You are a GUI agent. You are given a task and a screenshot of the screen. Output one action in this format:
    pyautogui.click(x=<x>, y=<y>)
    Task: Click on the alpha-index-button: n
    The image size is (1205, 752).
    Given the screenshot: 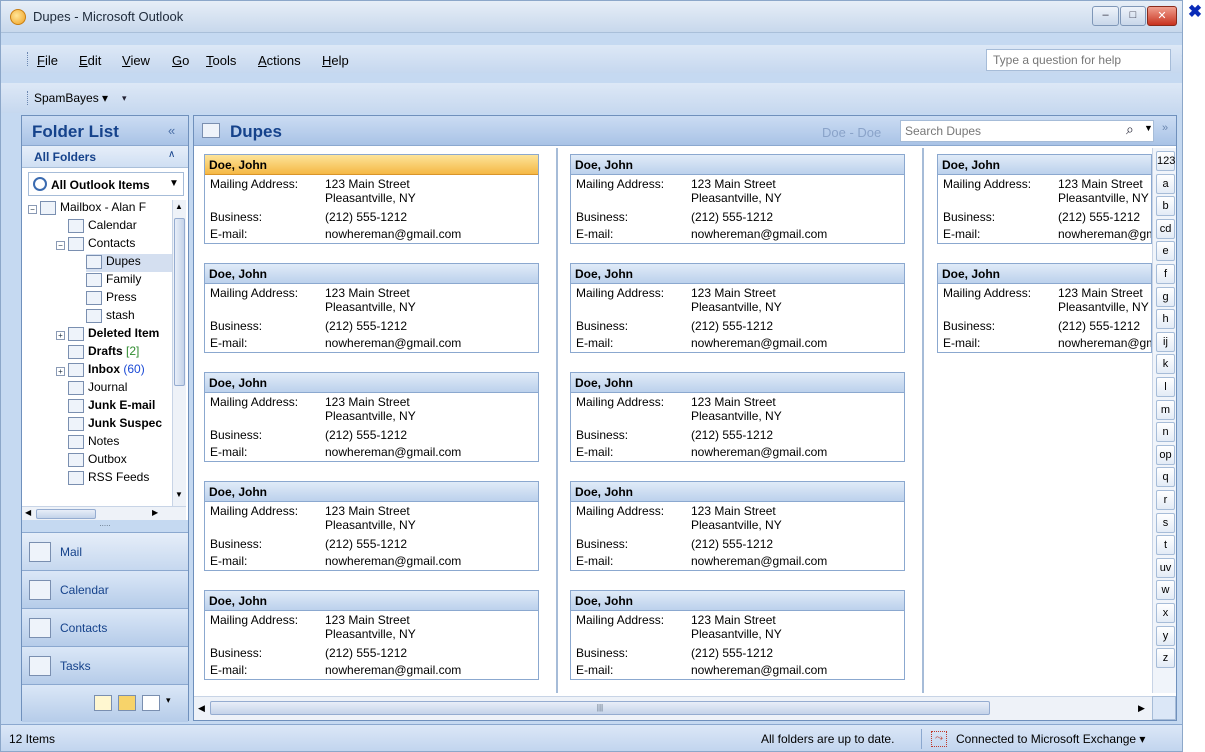 What is the action you would take?
    pyautogui.click(x=1165, y=432)
    